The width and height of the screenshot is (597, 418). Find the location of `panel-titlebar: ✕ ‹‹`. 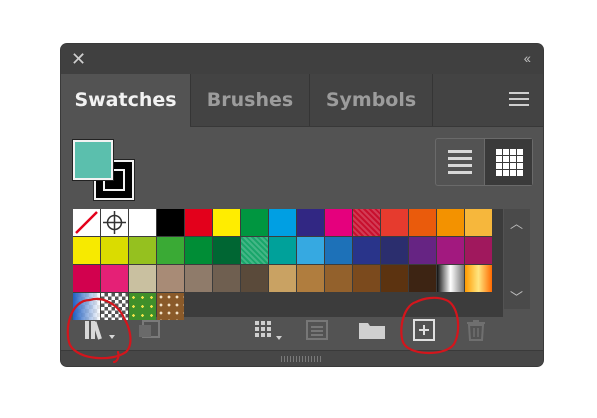

panel-titlebar: ✕ ‹‹ is located at coordinates (302, 59).